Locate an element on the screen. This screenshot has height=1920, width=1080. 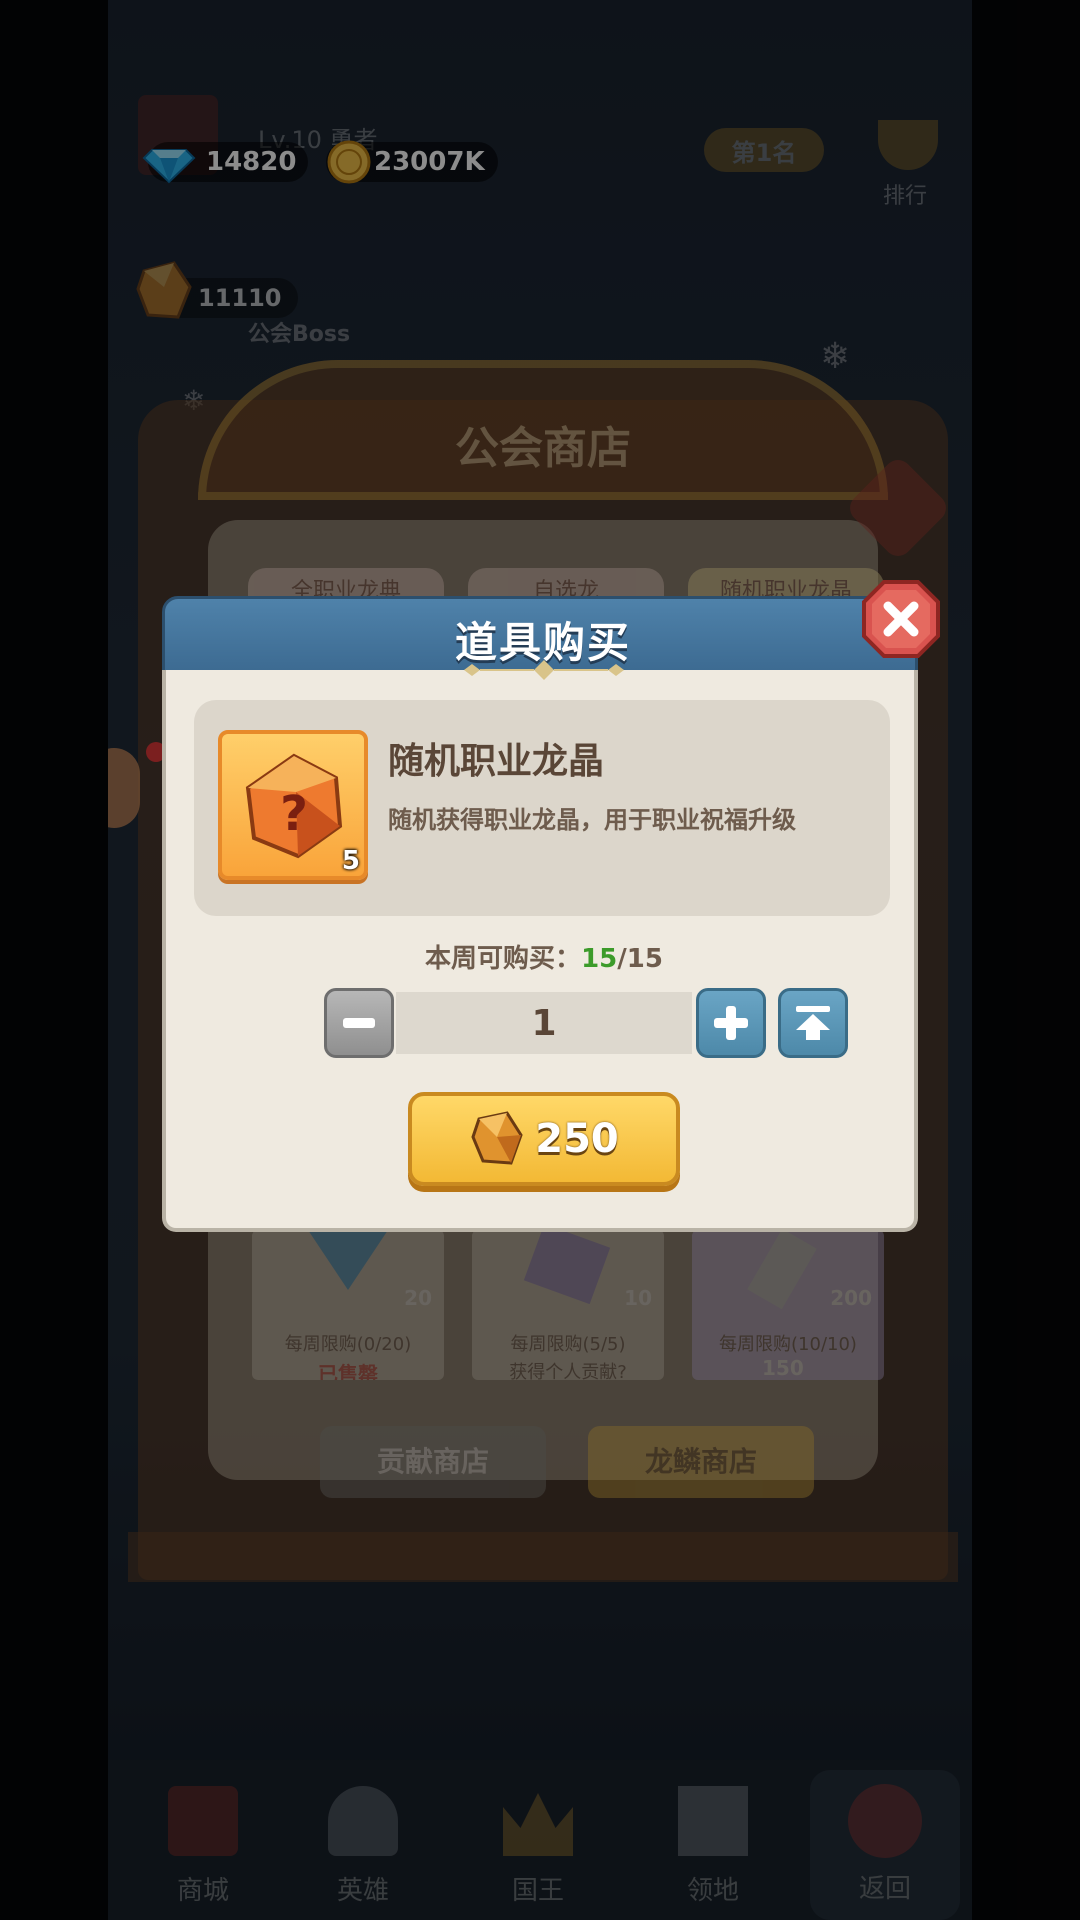
weekly-limit-label: 本周可购买： is located at coordinates (503, 959).